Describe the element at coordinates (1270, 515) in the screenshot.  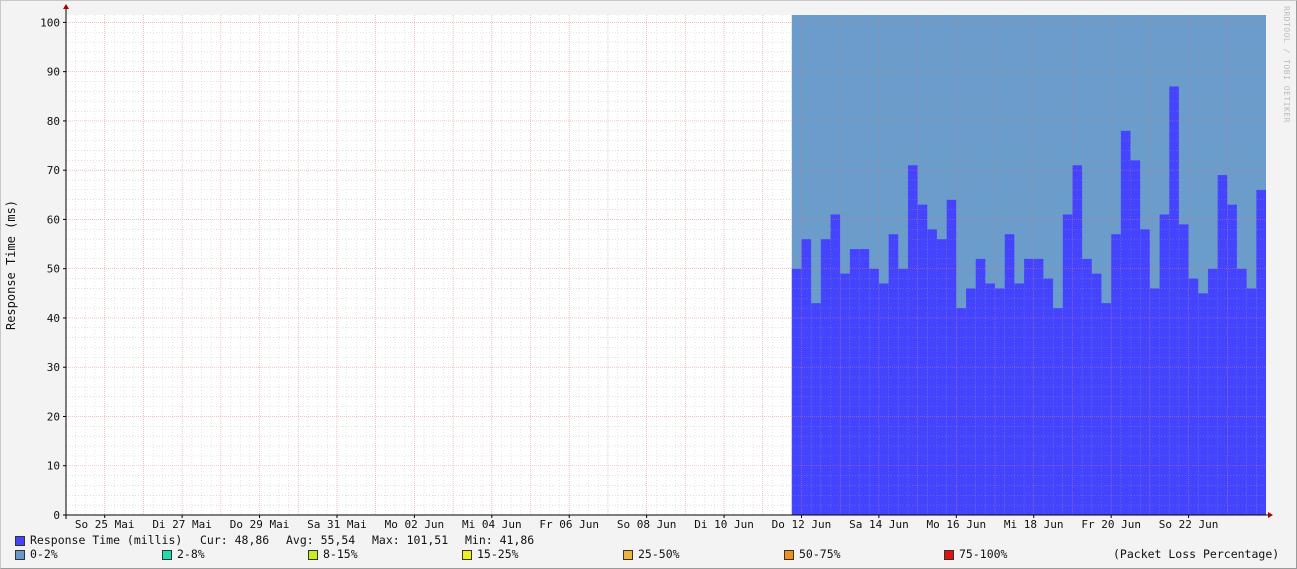
I see `x-axis-arrow` at that location.